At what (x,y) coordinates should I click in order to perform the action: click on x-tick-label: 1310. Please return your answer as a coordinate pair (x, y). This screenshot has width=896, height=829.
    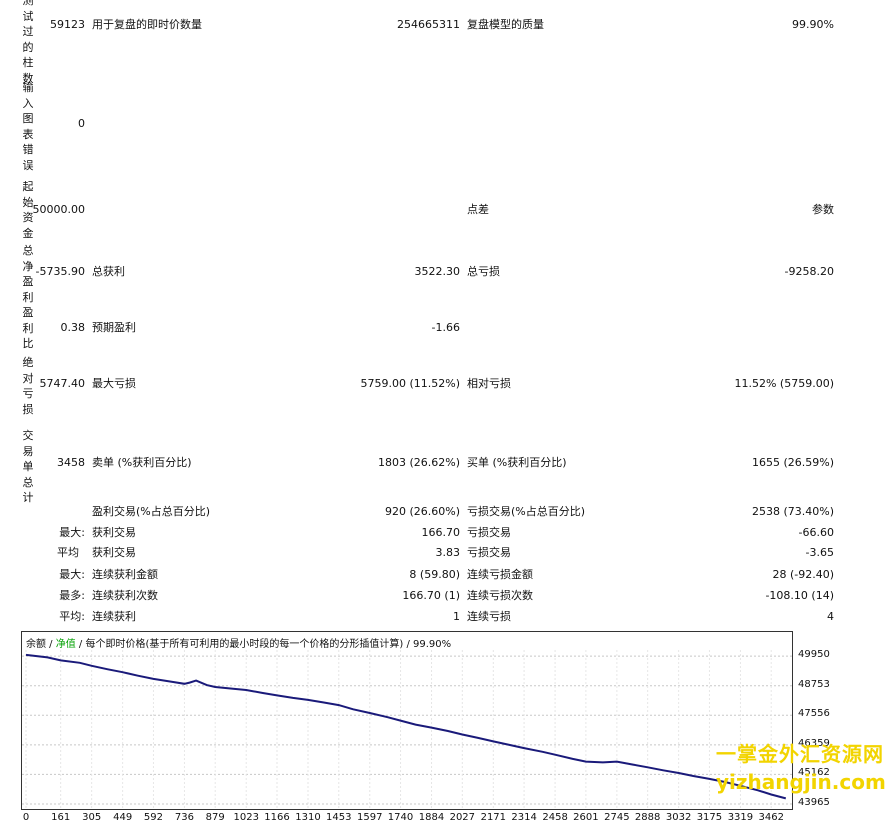
    Looking at the image, I should click on (308, 817).